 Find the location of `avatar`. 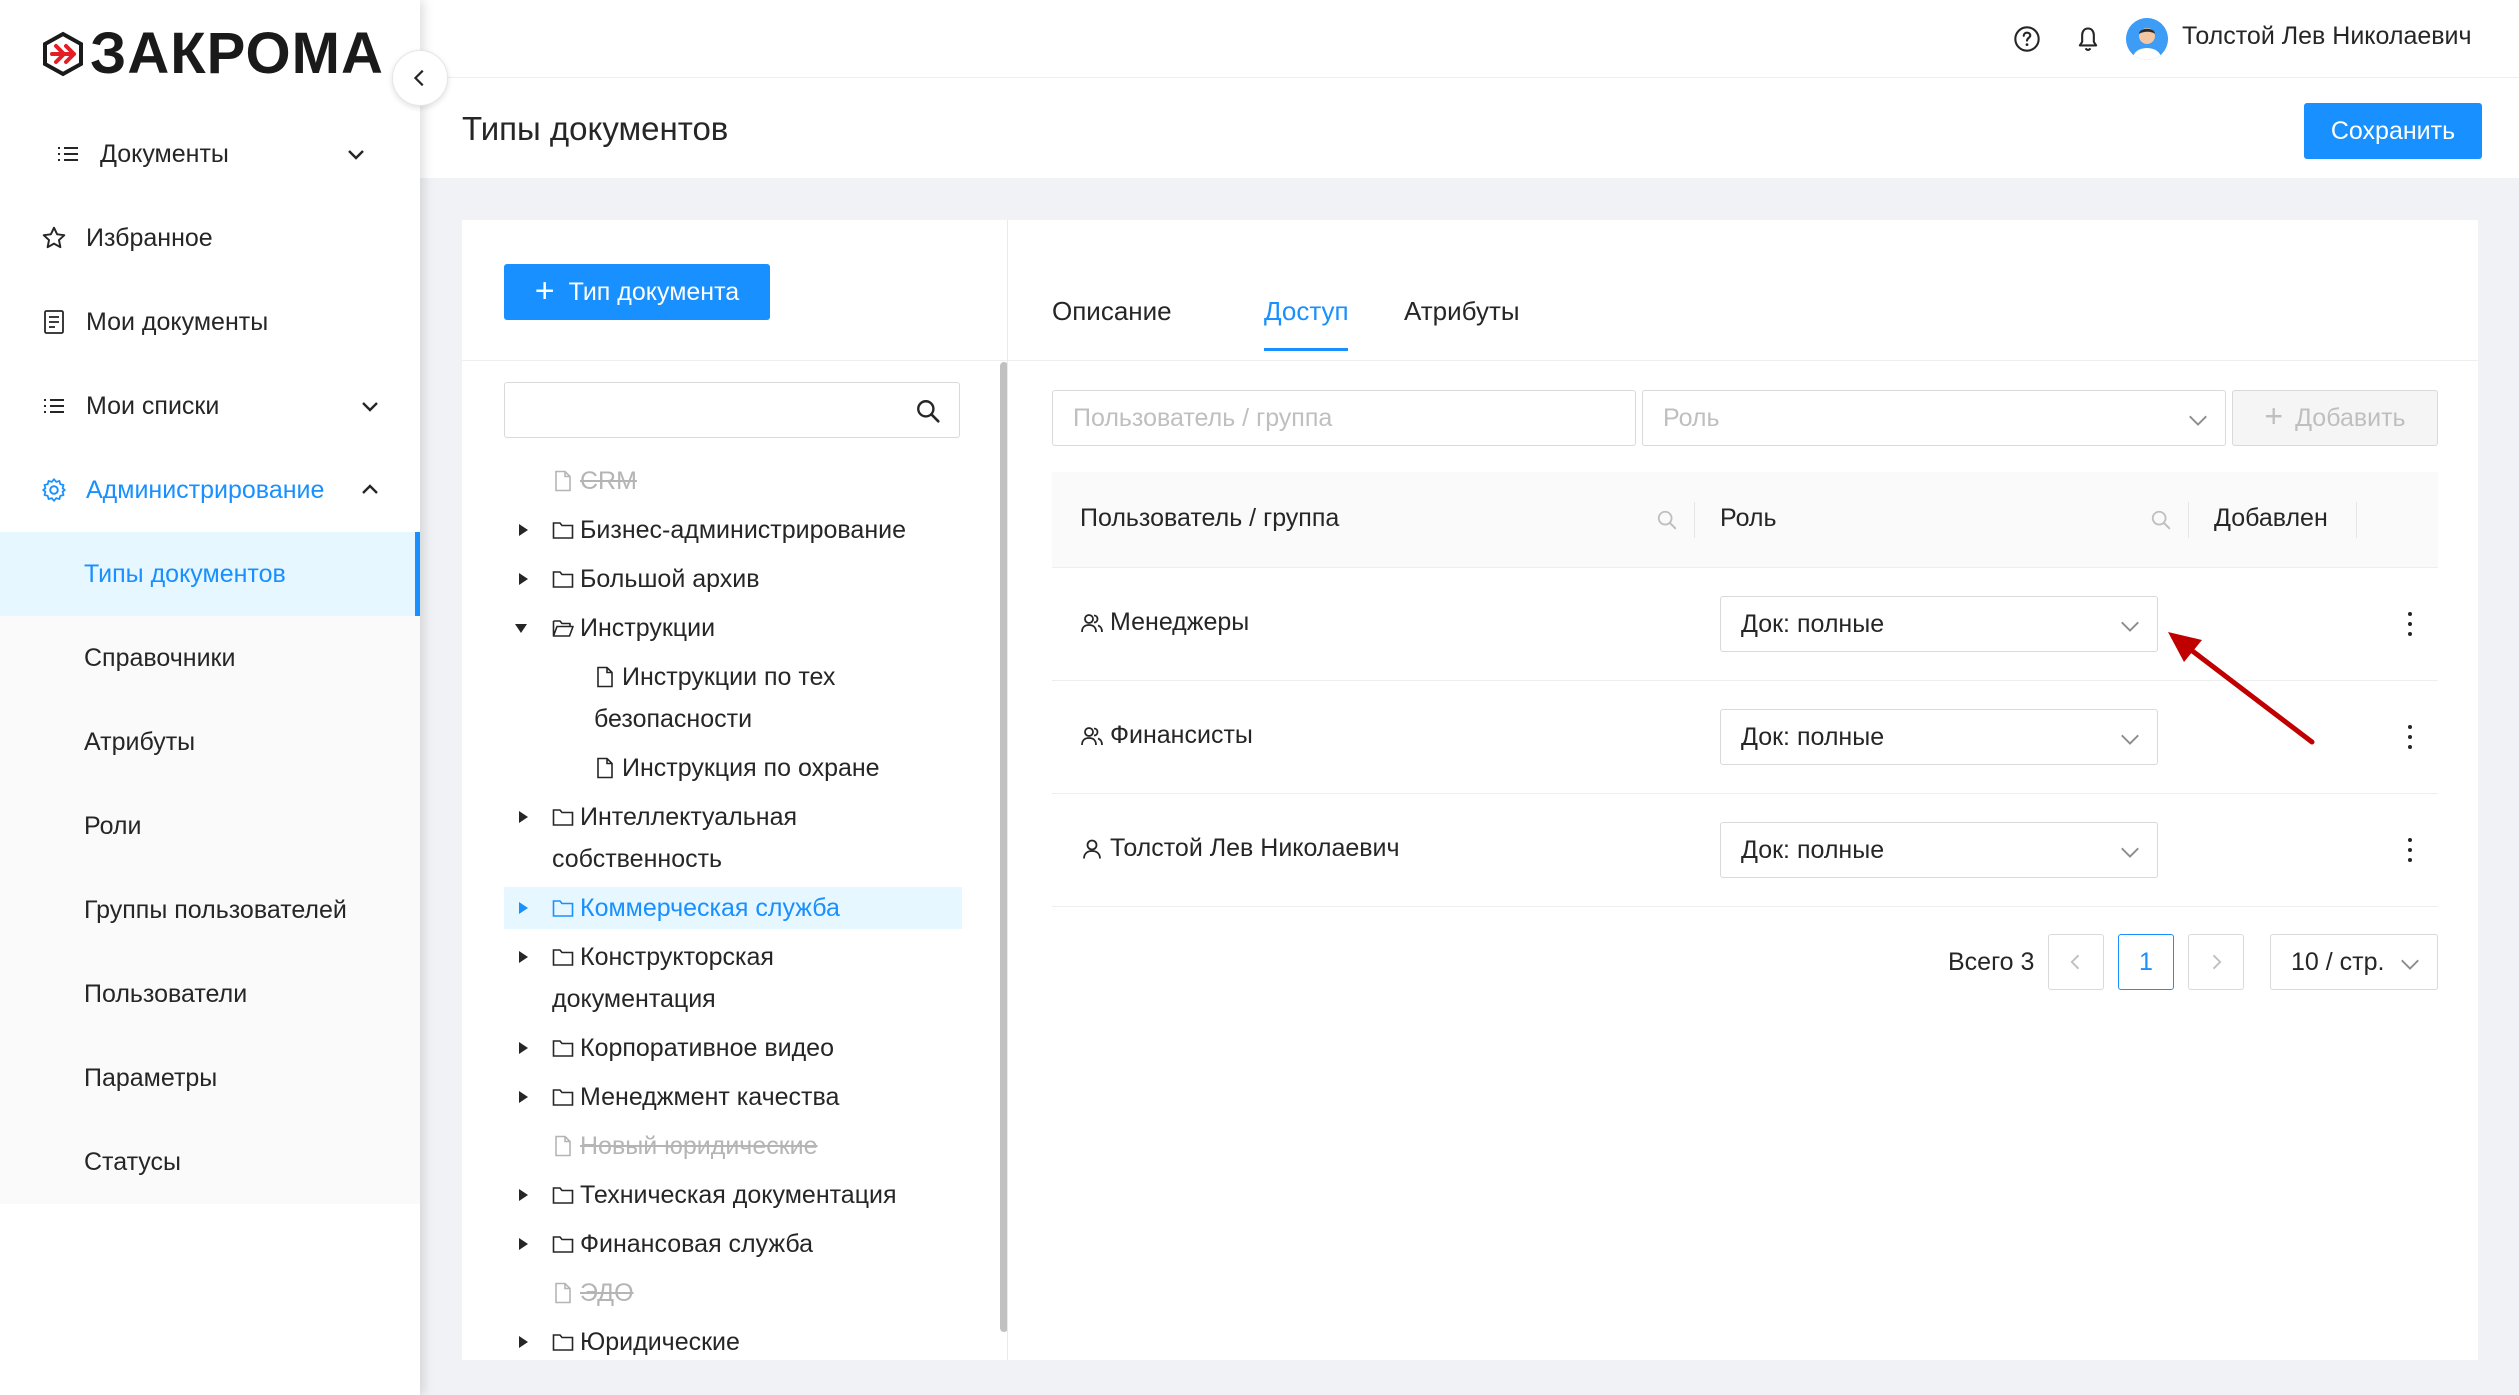

avatar is located at coordinates (2147, 39).